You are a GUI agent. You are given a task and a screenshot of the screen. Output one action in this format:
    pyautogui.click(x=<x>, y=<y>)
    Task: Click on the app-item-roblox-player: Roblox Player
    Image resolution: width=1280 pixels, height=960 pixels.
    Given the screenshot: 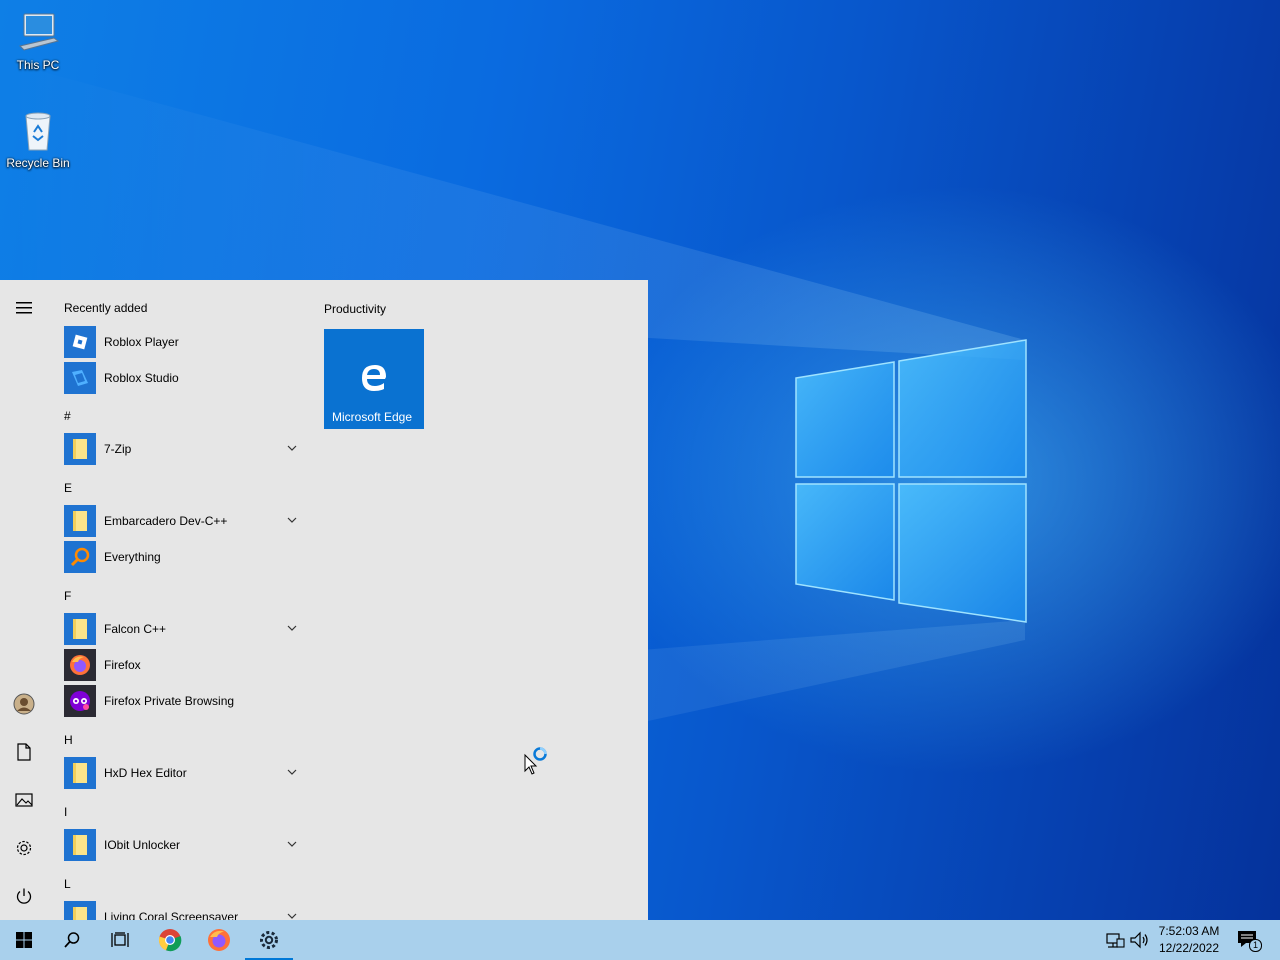 What is the action you would take?
    pyautogui.click(x=184, y=342)
    